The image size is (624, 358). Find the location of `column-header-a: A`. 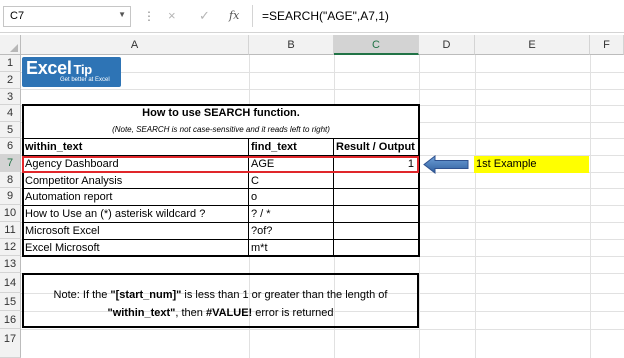

column-header-a: A is located at coordinates (135, 45).